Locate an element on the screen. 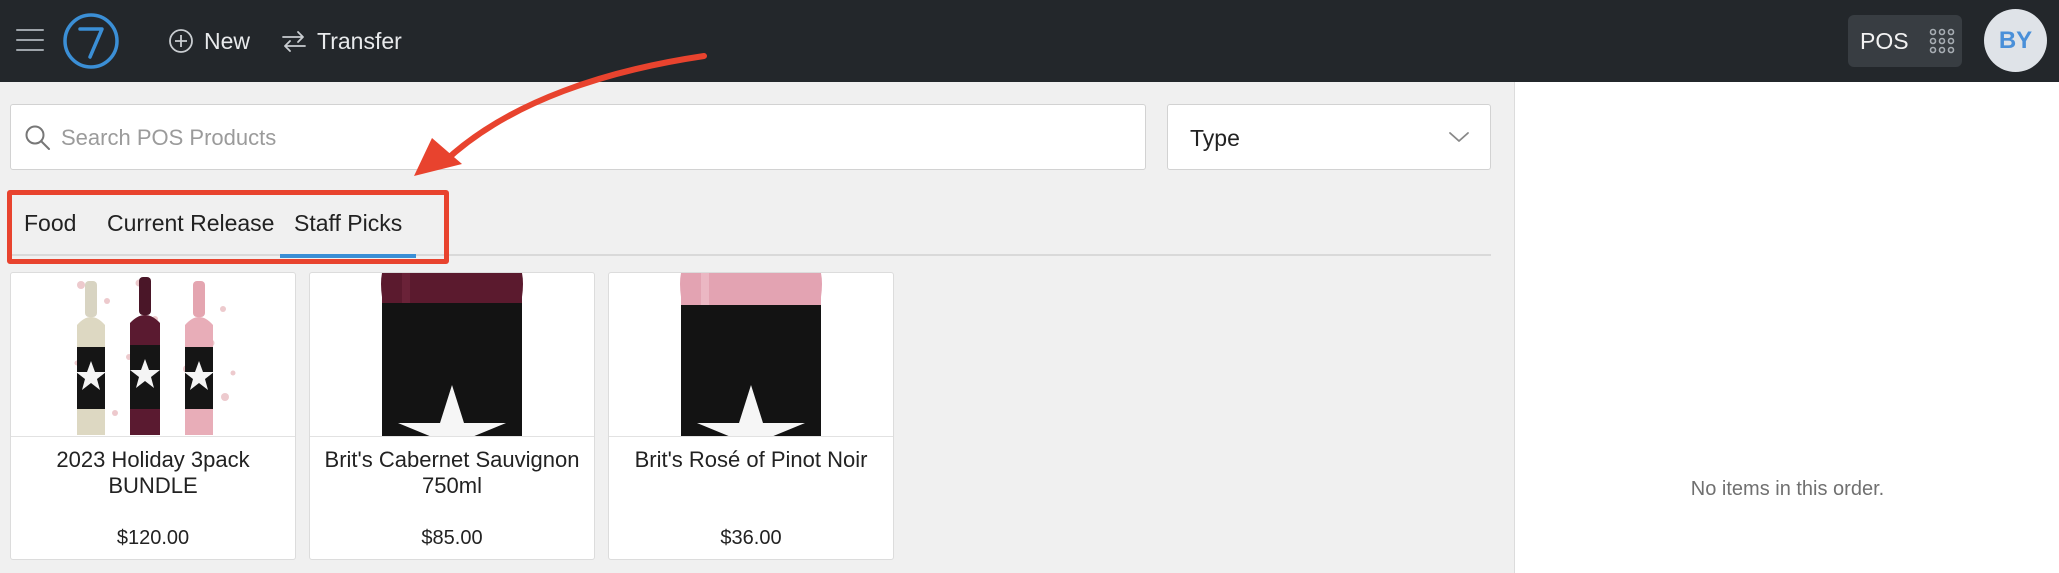  product-price: $36.00 is located at coordinates (751, 538).